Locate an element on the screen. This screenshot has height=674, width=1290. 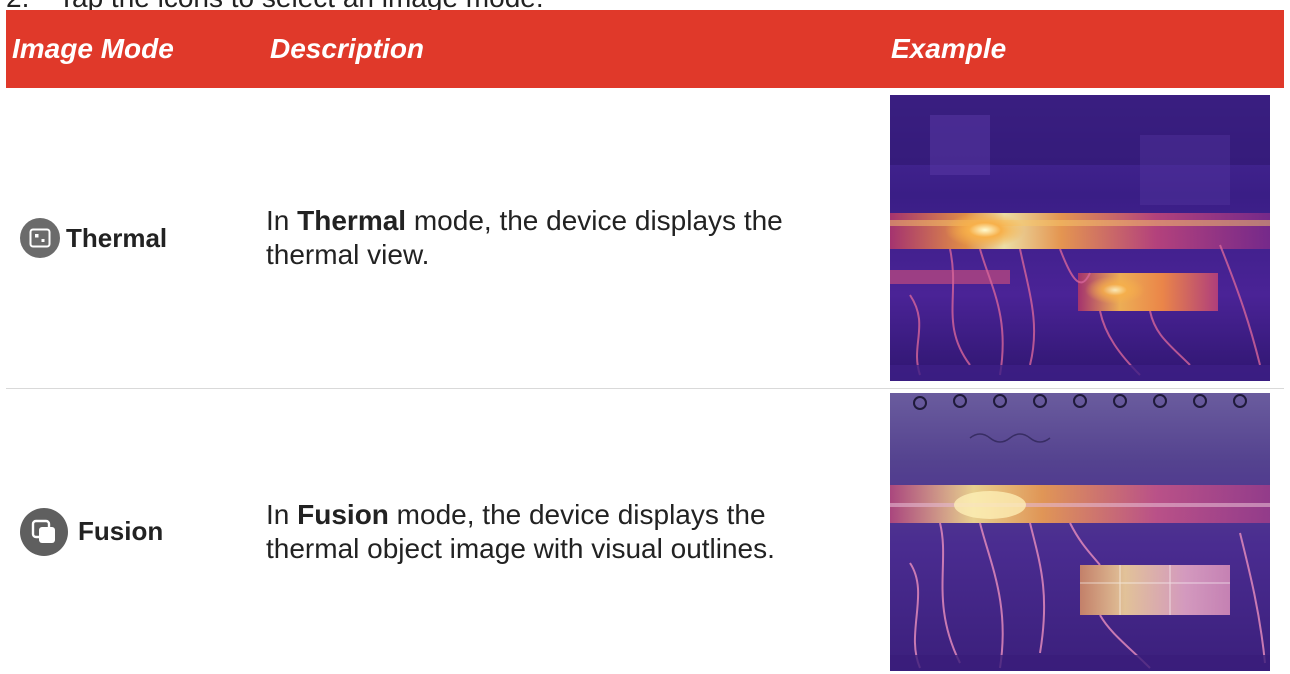
header-example: Example is located at coordinates (949, 48).